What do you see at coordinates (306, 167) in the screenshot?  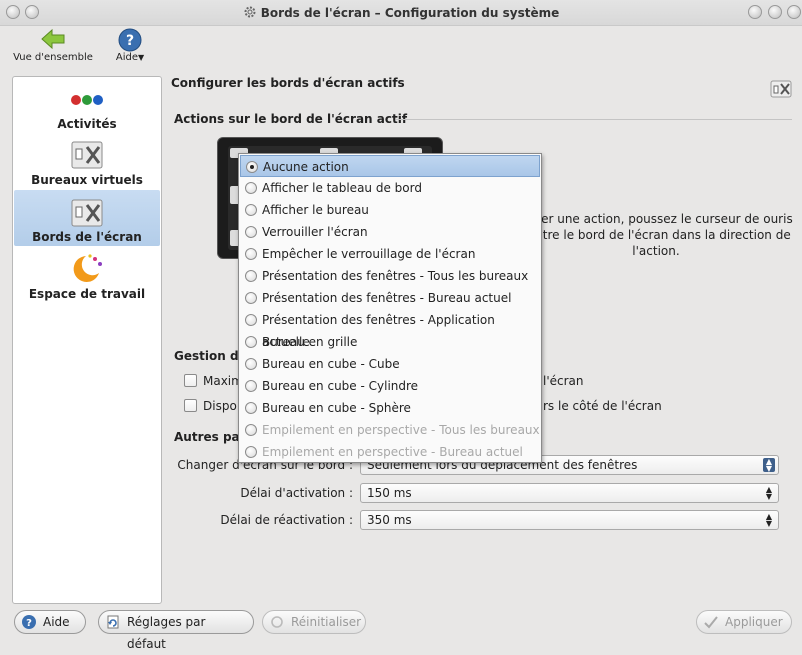 I see `menu-option-label: Aucune action` at bounding box center [306, 167].